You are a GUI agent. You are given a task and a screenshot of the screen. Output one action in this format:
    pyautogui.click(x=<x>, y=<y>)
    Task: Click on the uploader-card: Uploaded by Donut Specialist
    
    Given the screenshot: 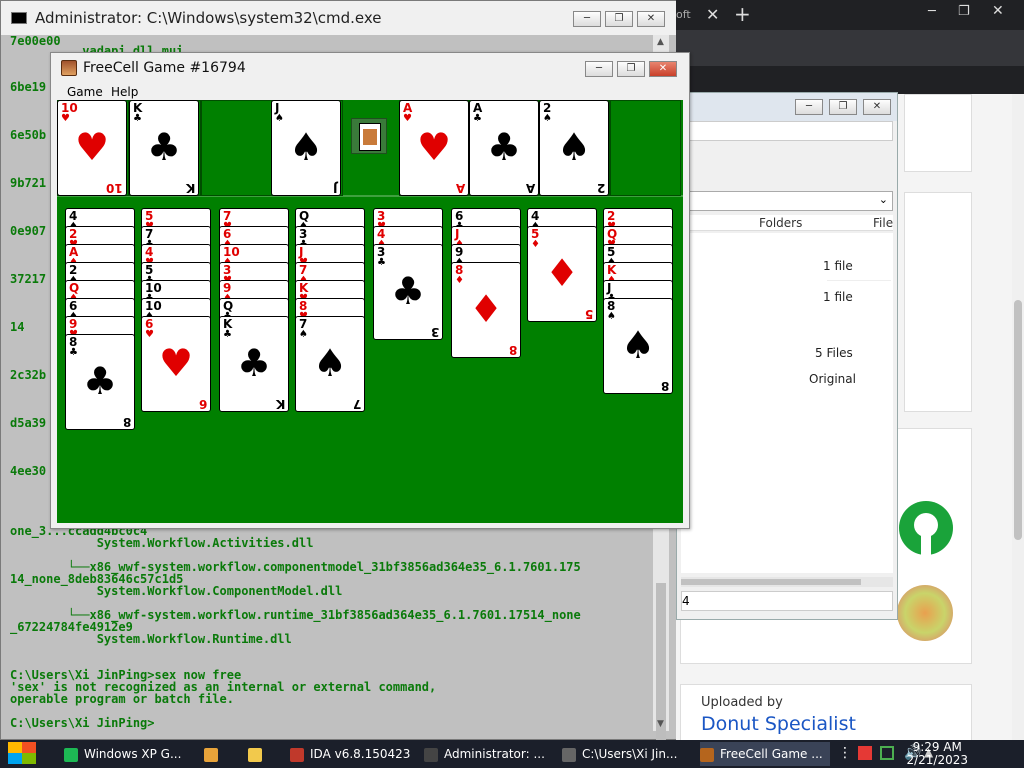 What is the action you would take?
    pyautogui.click(x=826, y=714)
    